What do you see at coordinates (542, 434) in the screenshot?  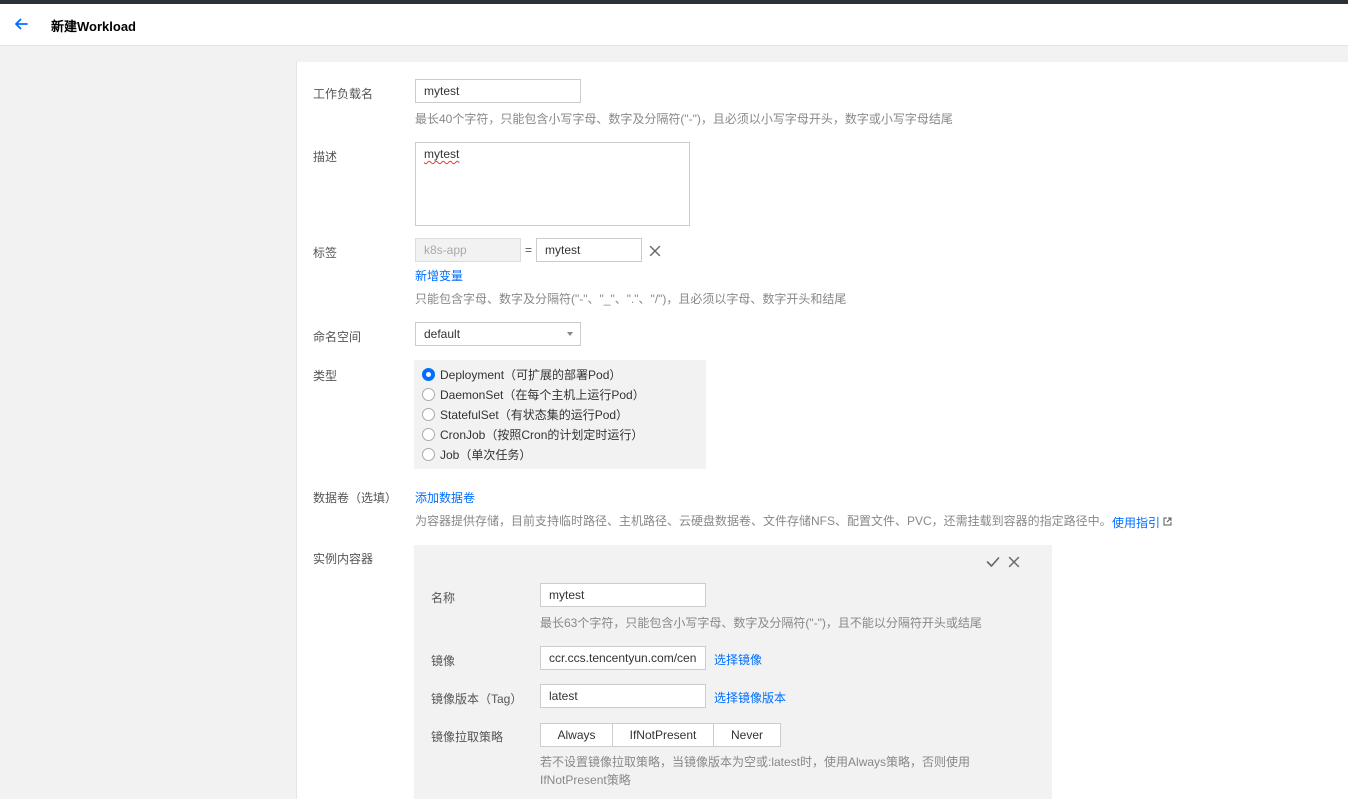 I see `type-option-label: CronJob（按照Cron的计划定时运行）` at bounding box center [542, 434].